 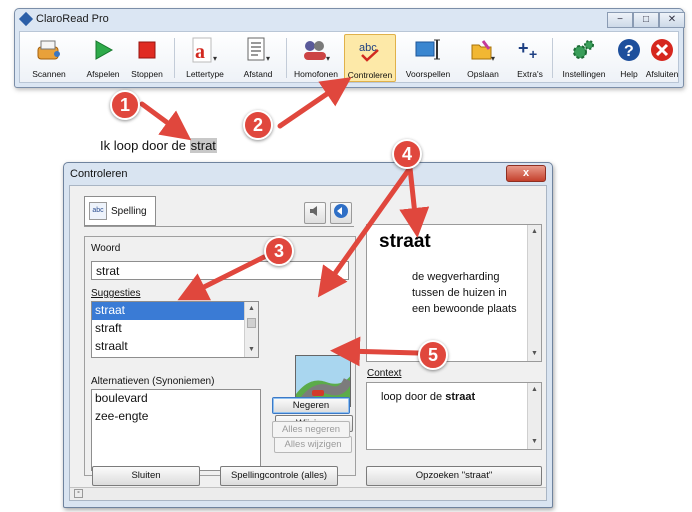 I want to click on scan-label: Scannen, so click(x=49, y=74).